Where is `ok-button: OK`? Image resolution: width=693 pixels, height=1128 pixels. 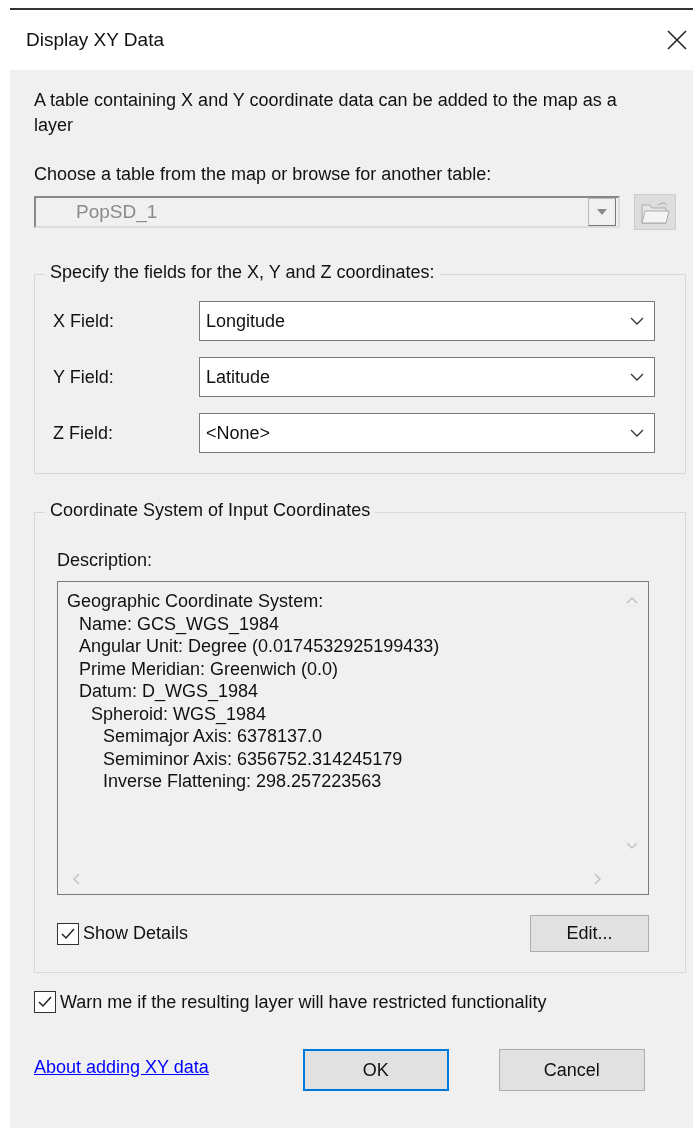
ok-button: OK is located at coordinates (375, 1070).